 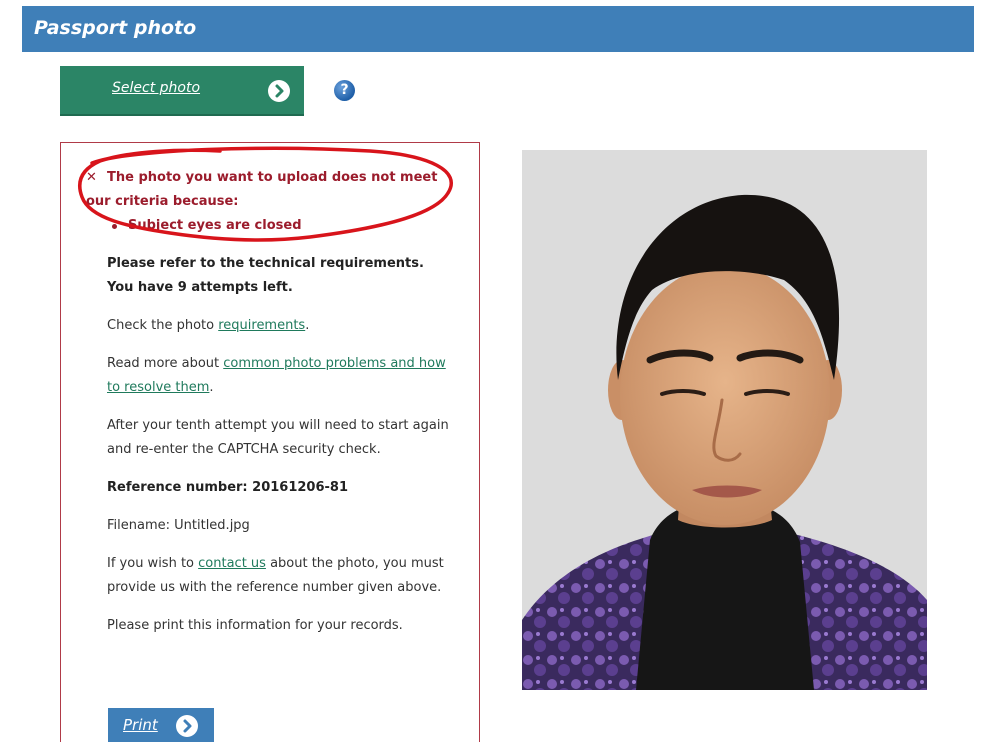 I want to click on hand-drawn-annotation-circle, so click(x=265, y=194).